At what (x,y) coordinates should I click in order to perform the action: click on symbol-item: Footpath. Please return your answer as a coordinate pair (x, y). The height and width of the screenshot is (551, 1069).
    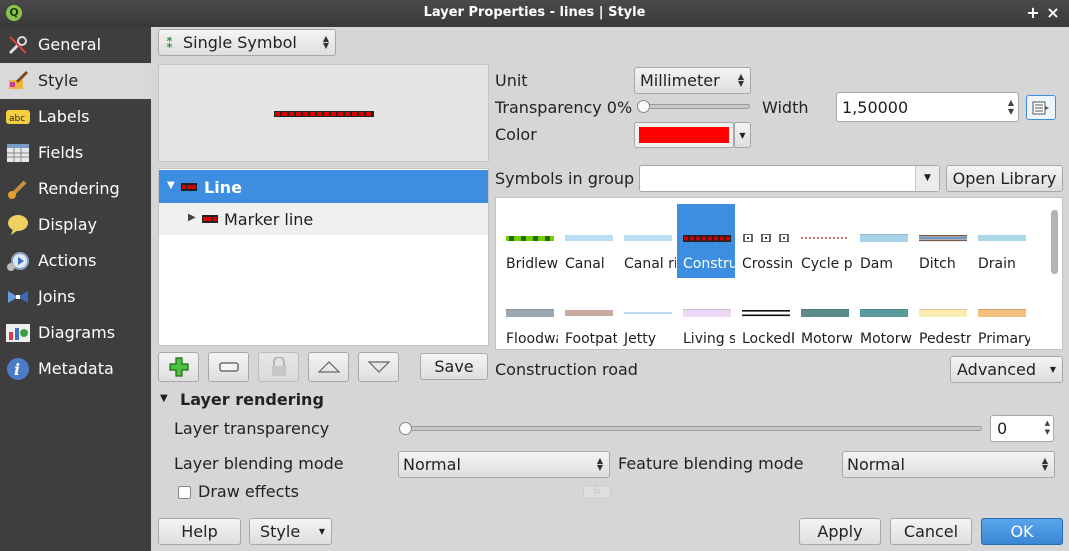
    Looking at the image, I should click on (588, 314).